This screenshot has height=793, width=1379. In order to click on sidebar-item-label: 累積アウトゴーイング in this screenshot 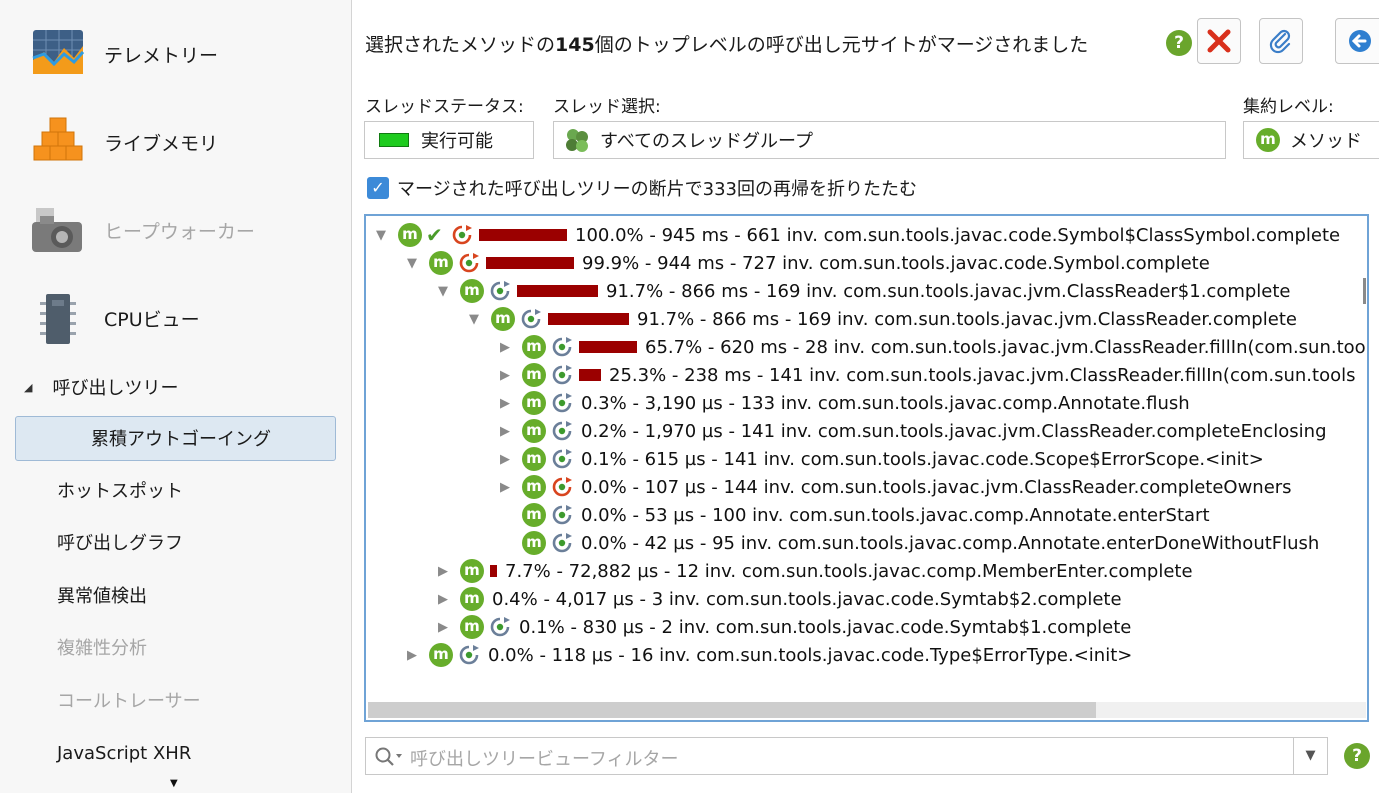, I will do `click(181, 439)`.